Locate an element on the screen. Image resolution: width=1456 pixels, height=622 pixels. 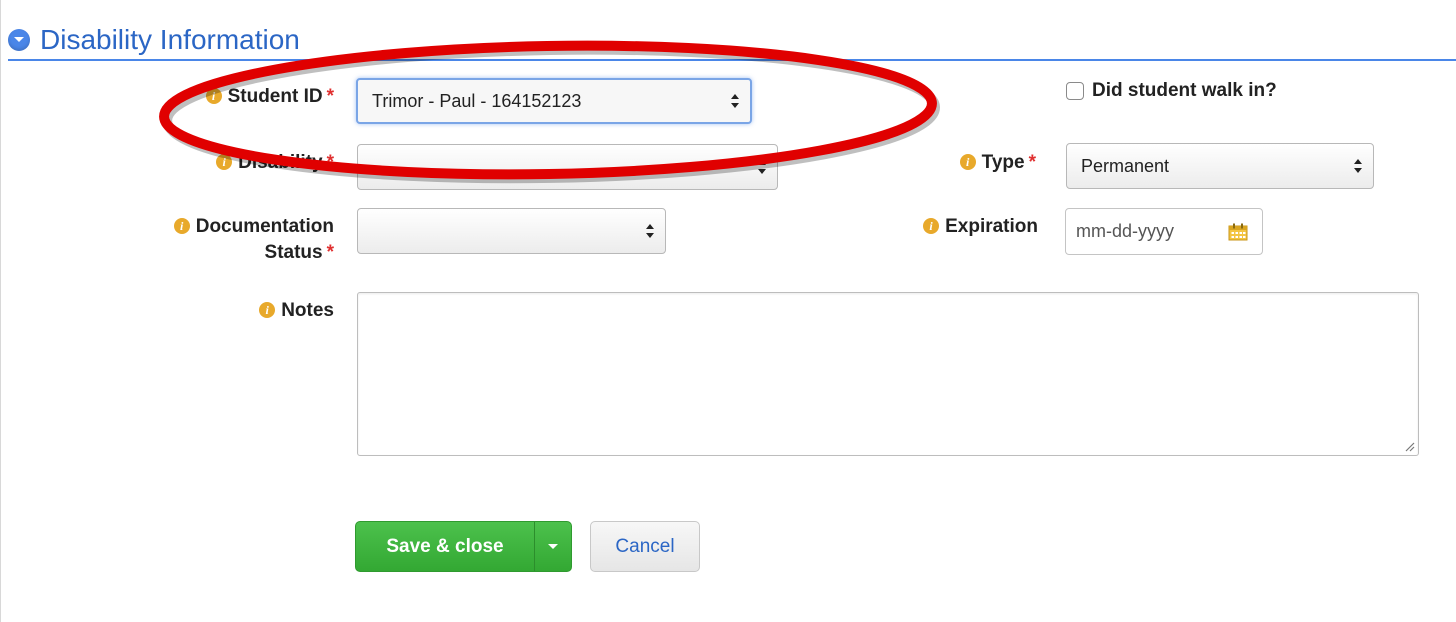
documentation-status-label: i Documentation Status * is located at coordinates (253, 240).